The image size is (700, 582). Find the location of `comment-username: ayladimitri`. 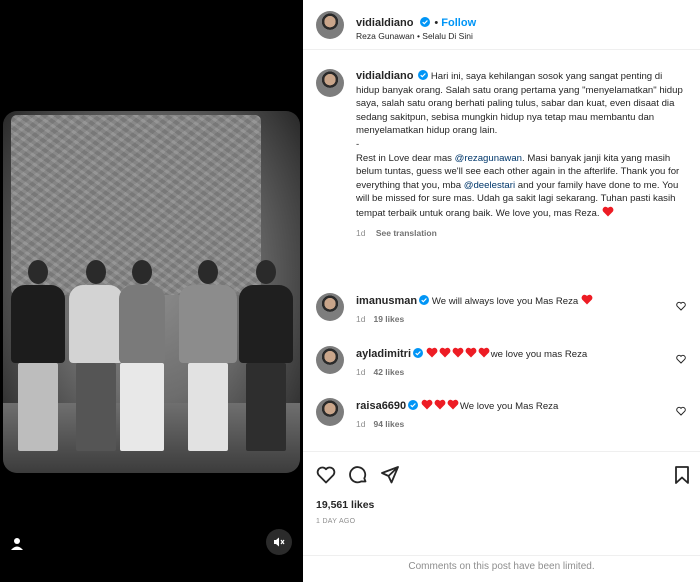

comment-username: ayladimitri is located at coordinates (383, 354).